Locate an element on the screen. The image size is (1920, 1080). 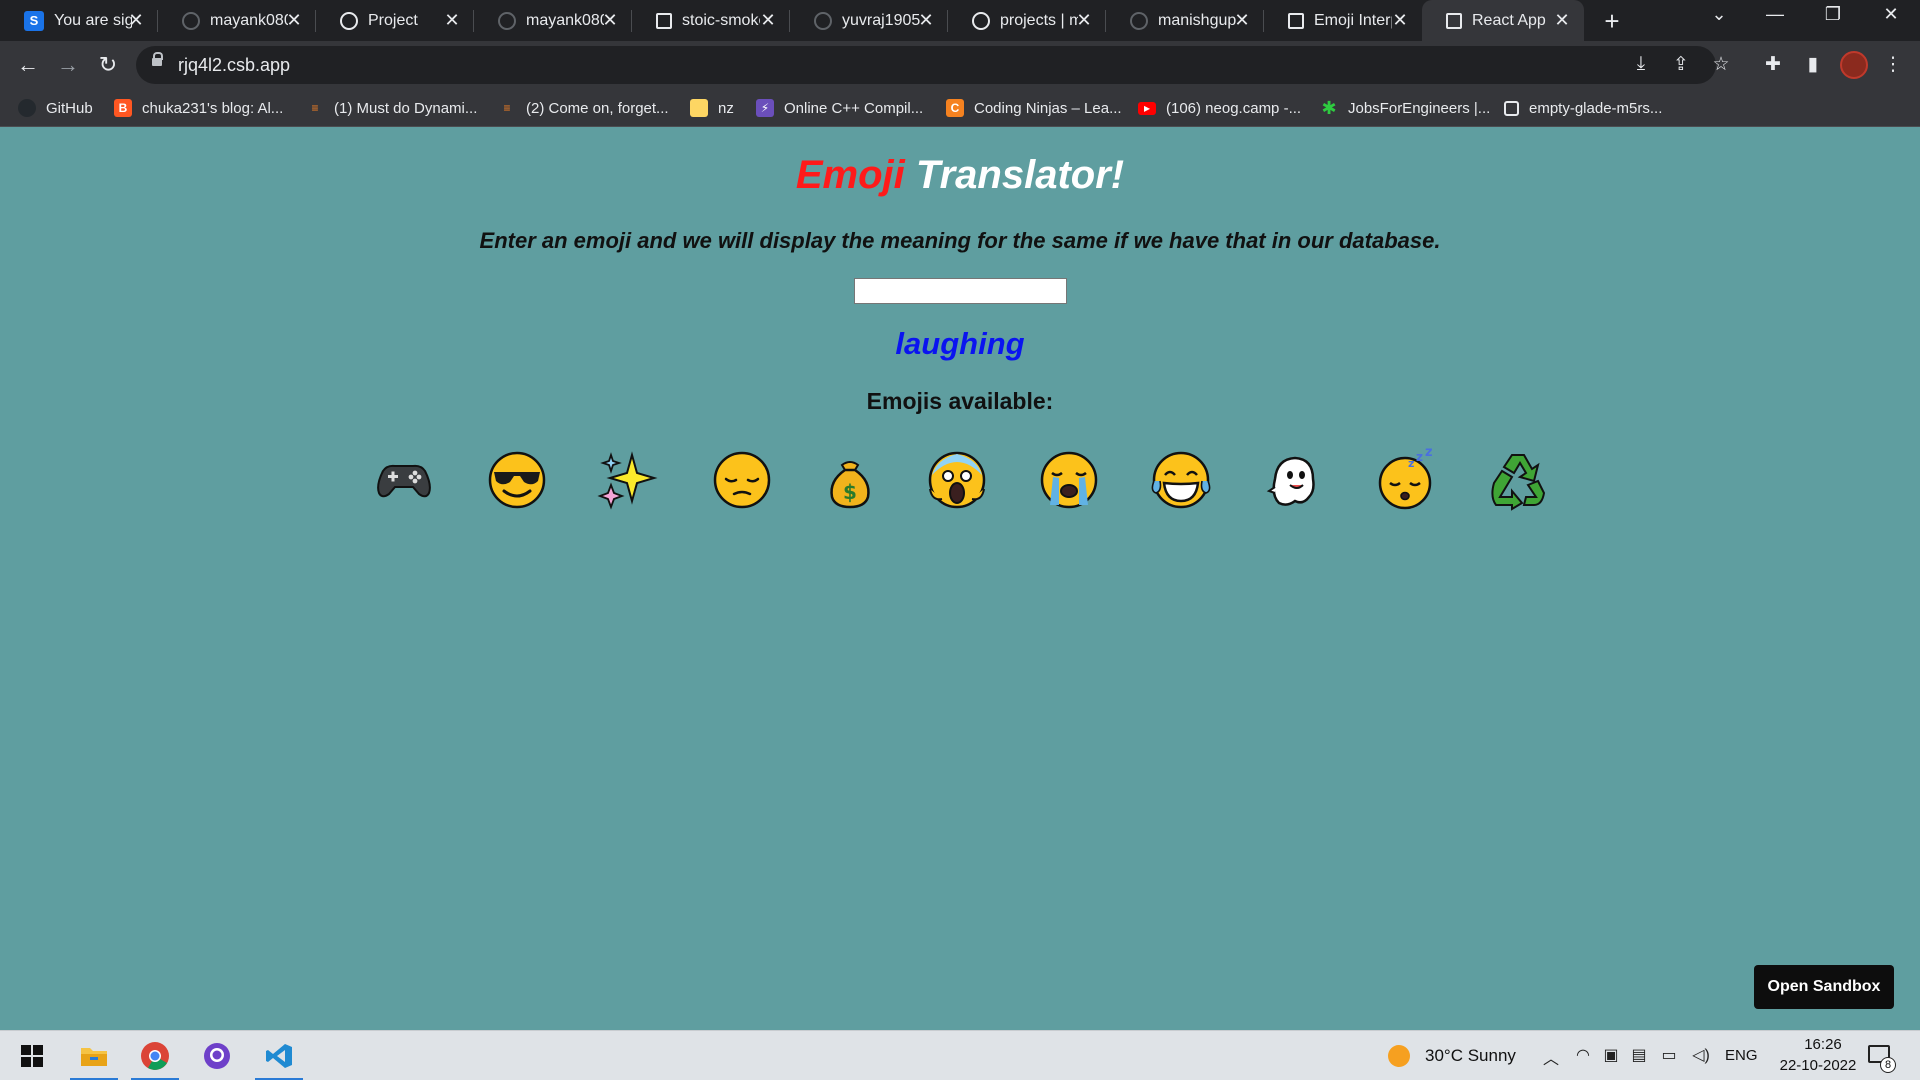
globe-icon is located at coordinates (981, 20).